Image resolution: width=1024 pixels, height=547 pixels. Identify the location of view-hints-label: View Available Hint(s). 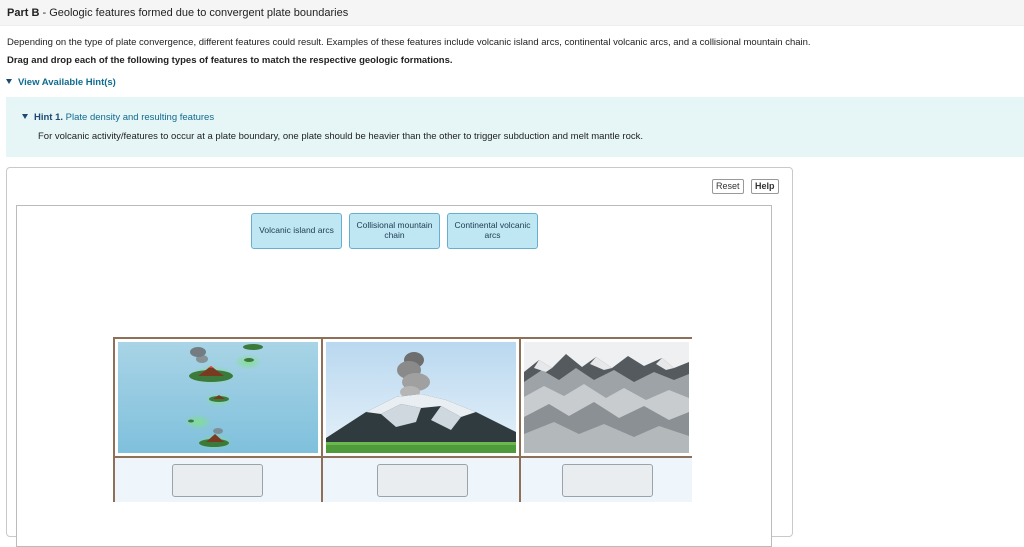
(67, 82).